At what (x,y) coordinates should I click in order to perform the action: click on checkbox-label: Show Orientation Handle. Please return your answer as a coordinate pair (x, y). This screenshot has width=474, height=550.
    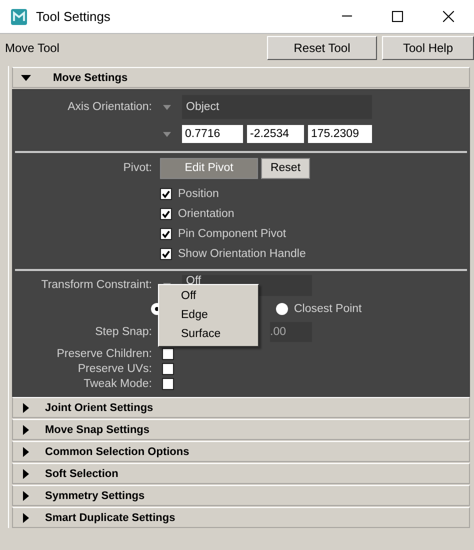
    Looking at the image, I should click on (242, 254).